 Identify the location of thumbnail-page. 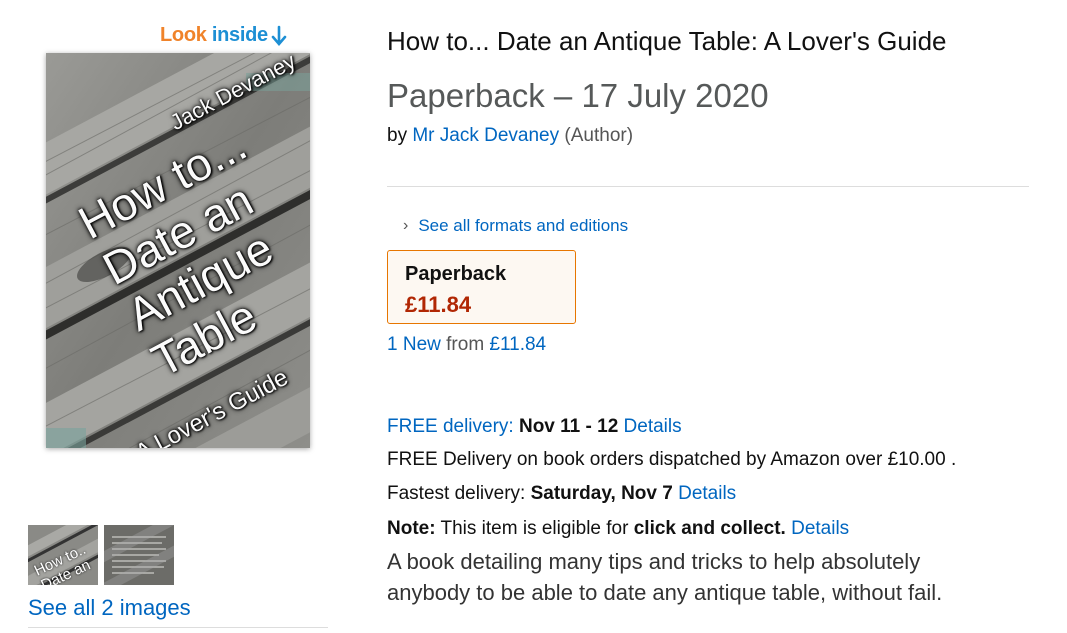
(139, 555).